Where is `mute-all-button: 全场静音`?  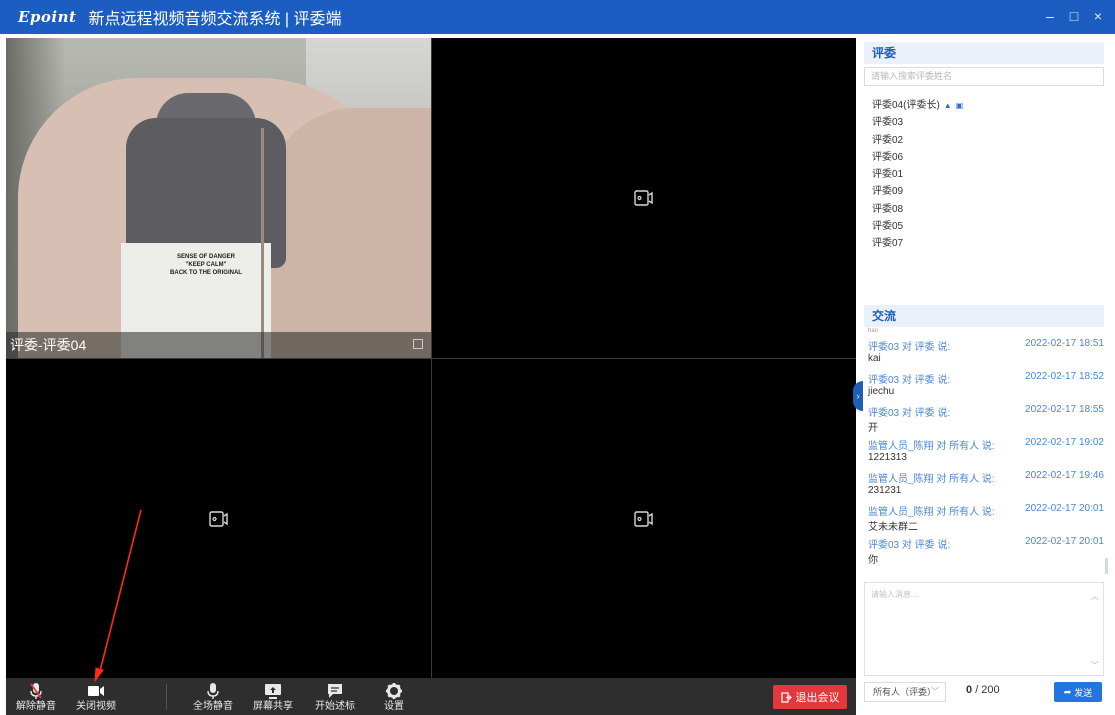
mute-all-button: 全场静音 is located at coordinates (213, 696).